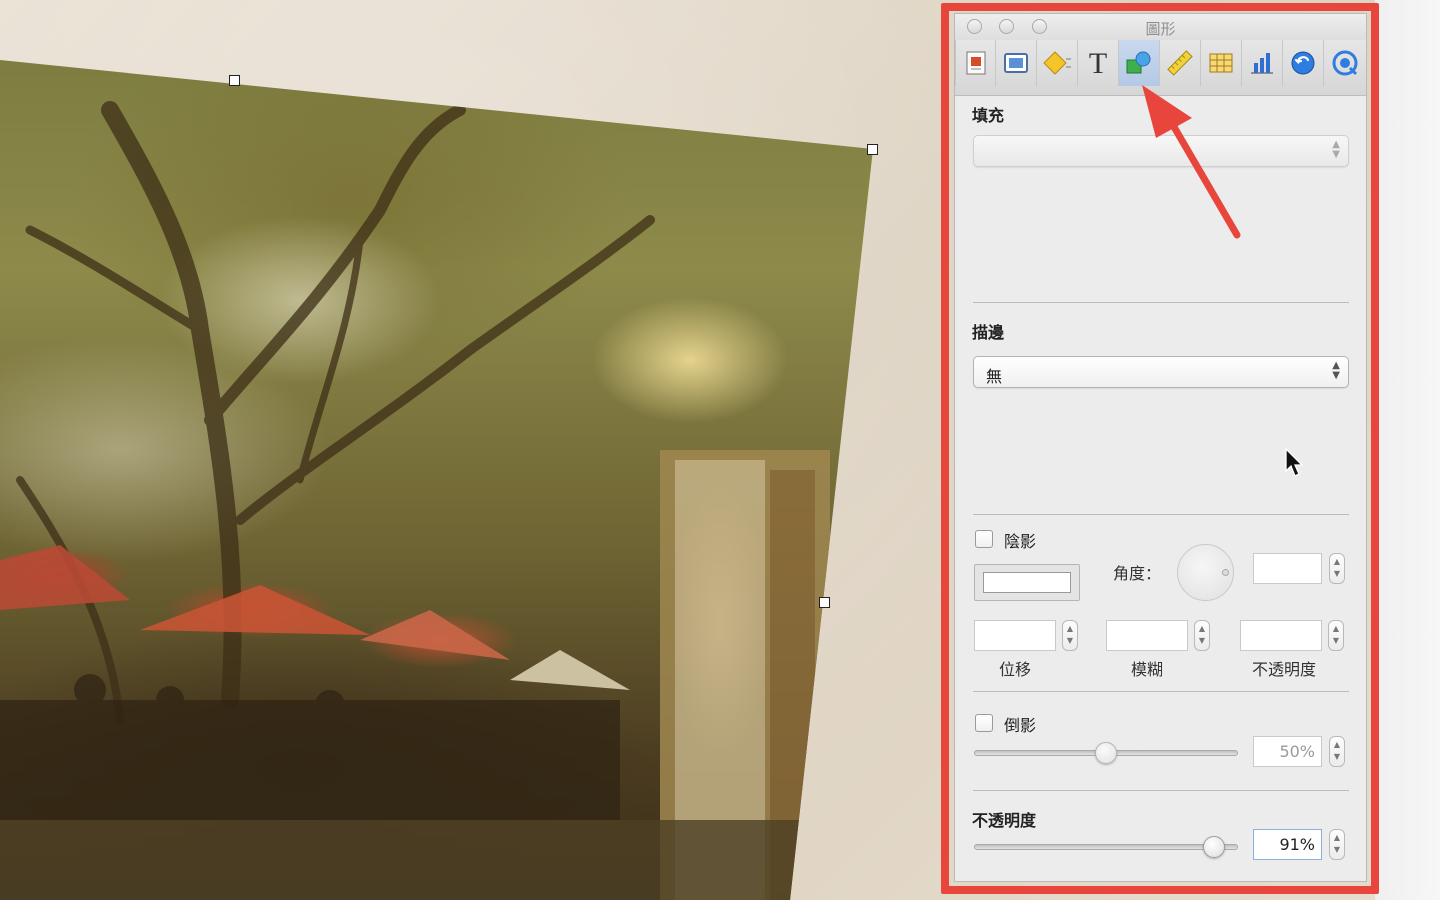 The image size is (1440, 900). Describe the element at coordinates (988, 115) in the screenshot. I see `fill-label: 填充` at that location.